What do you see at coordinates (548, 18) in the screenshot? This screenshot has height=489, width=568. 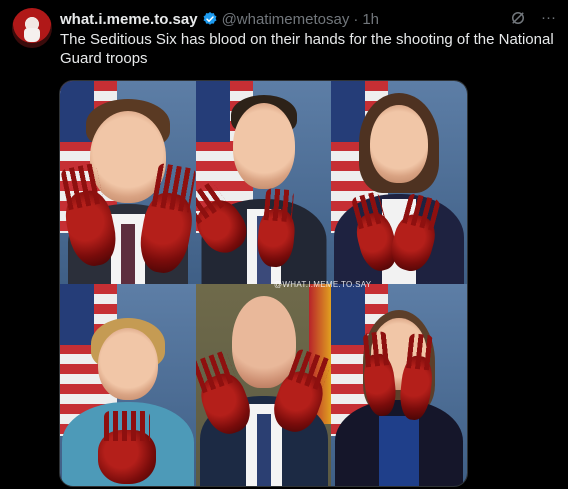 I see `more-options-icon: ···` at bounding box center [548, 18].